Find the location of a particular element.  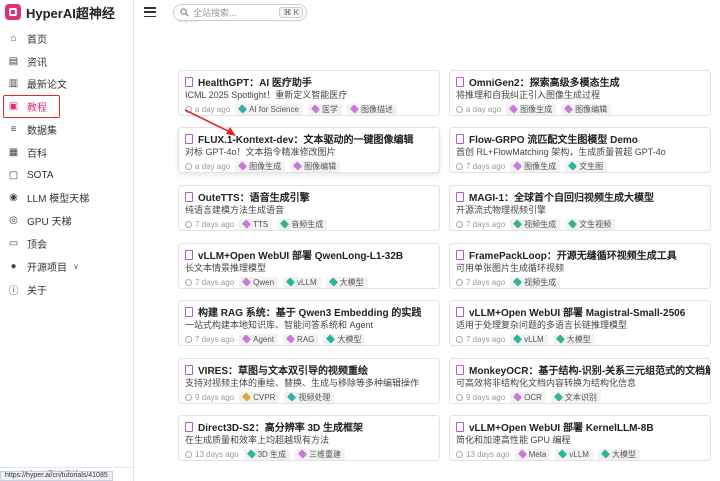

tag-chip: 文生视频 is located at coordinates (590, 224).